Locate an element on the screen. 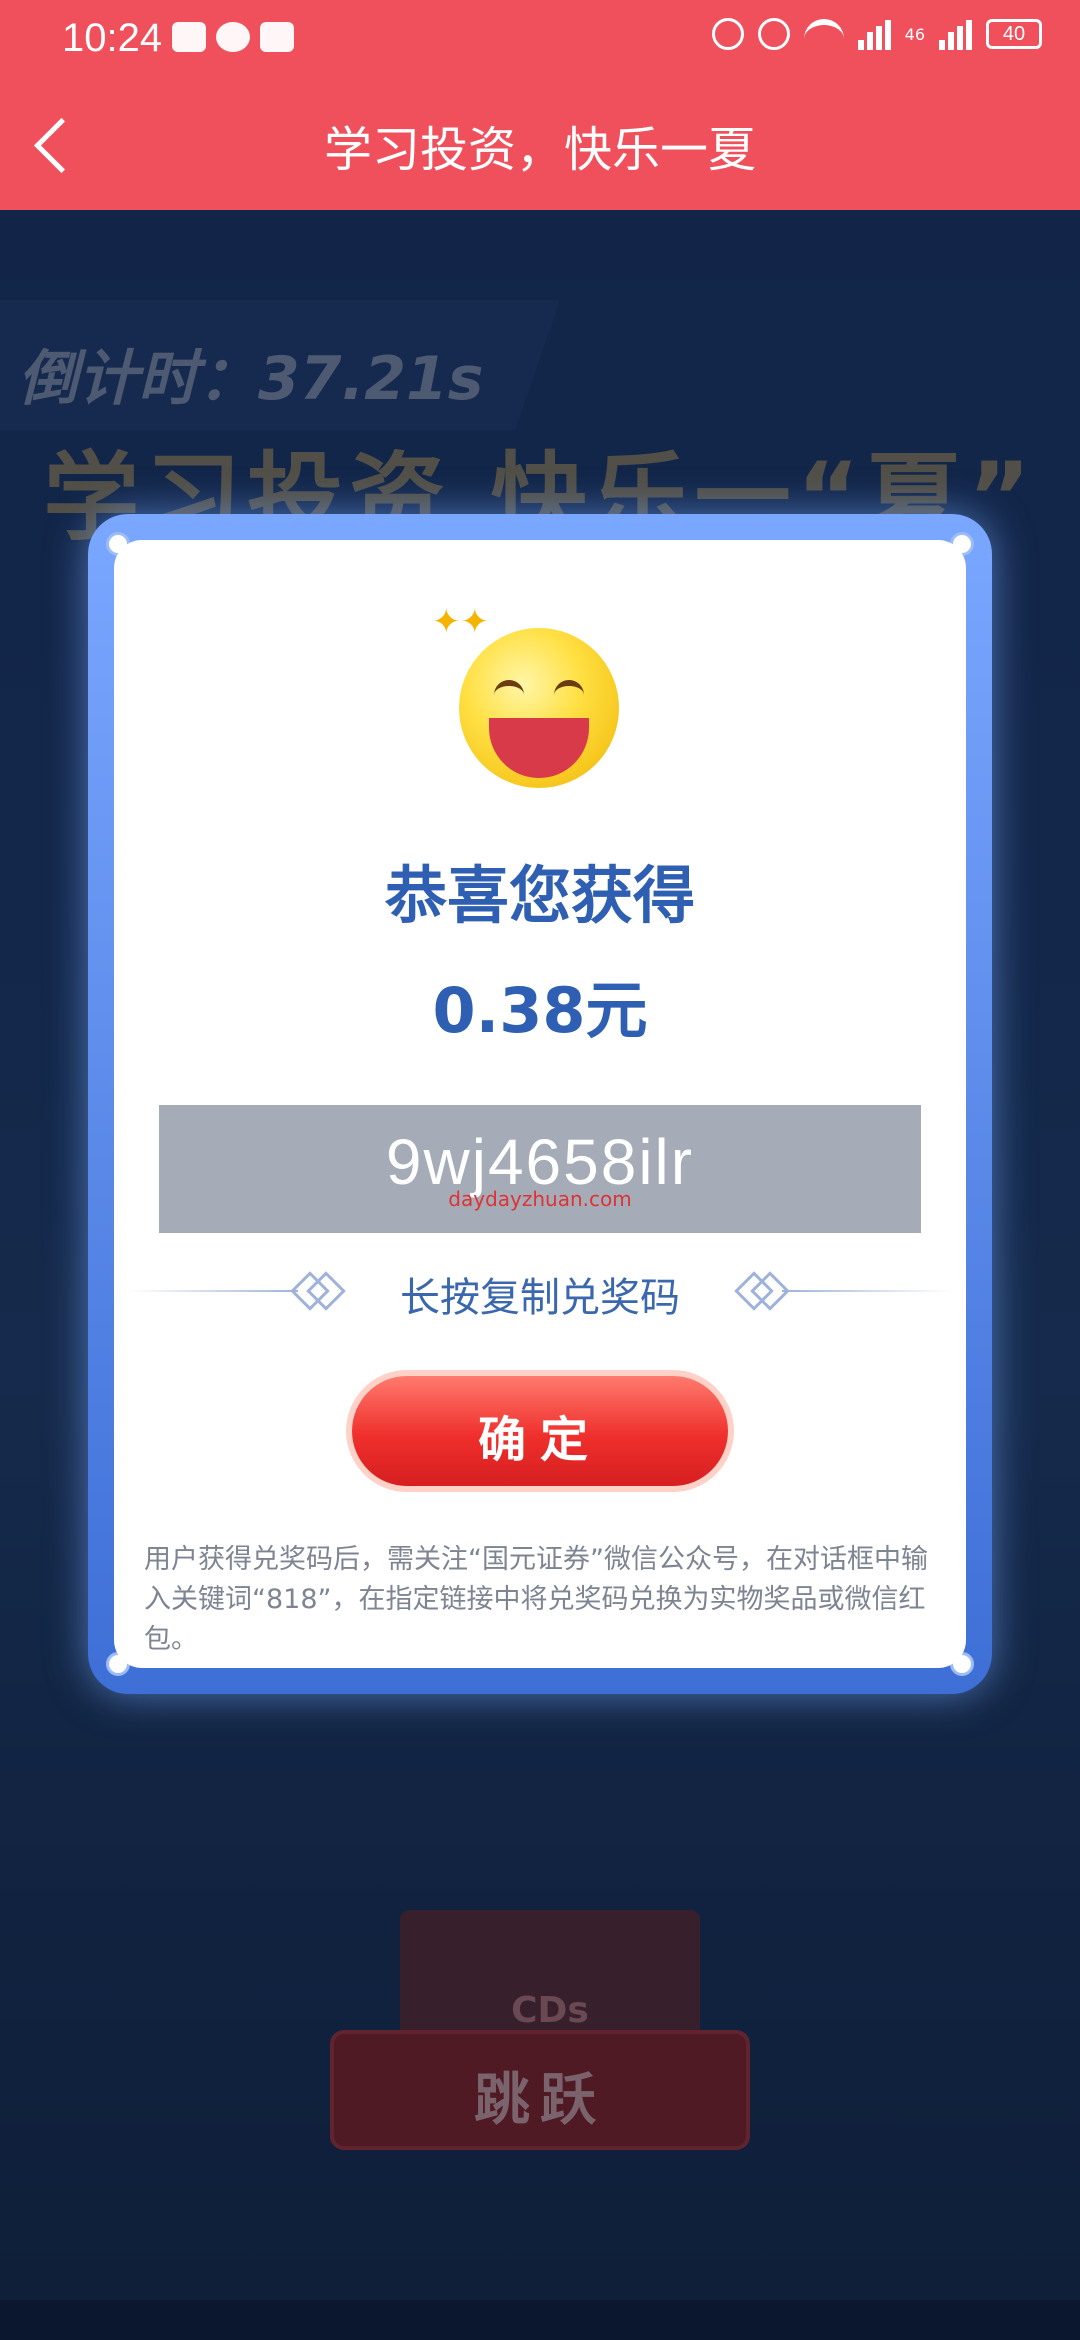 Image resolution: width=1080 pixels, height=2340 pixels. battery-icon: 40 is located at coordinates (1014, 34).